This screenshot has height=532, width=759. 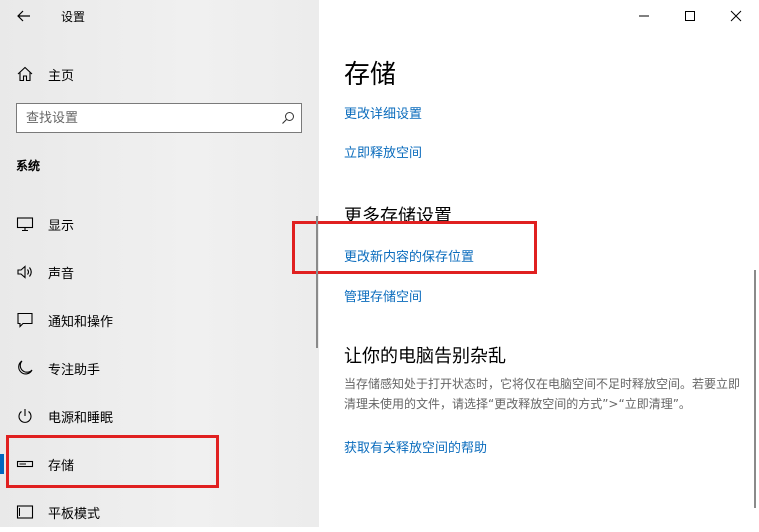 I want to click on speaker-icon, so click(x=25, y=272).